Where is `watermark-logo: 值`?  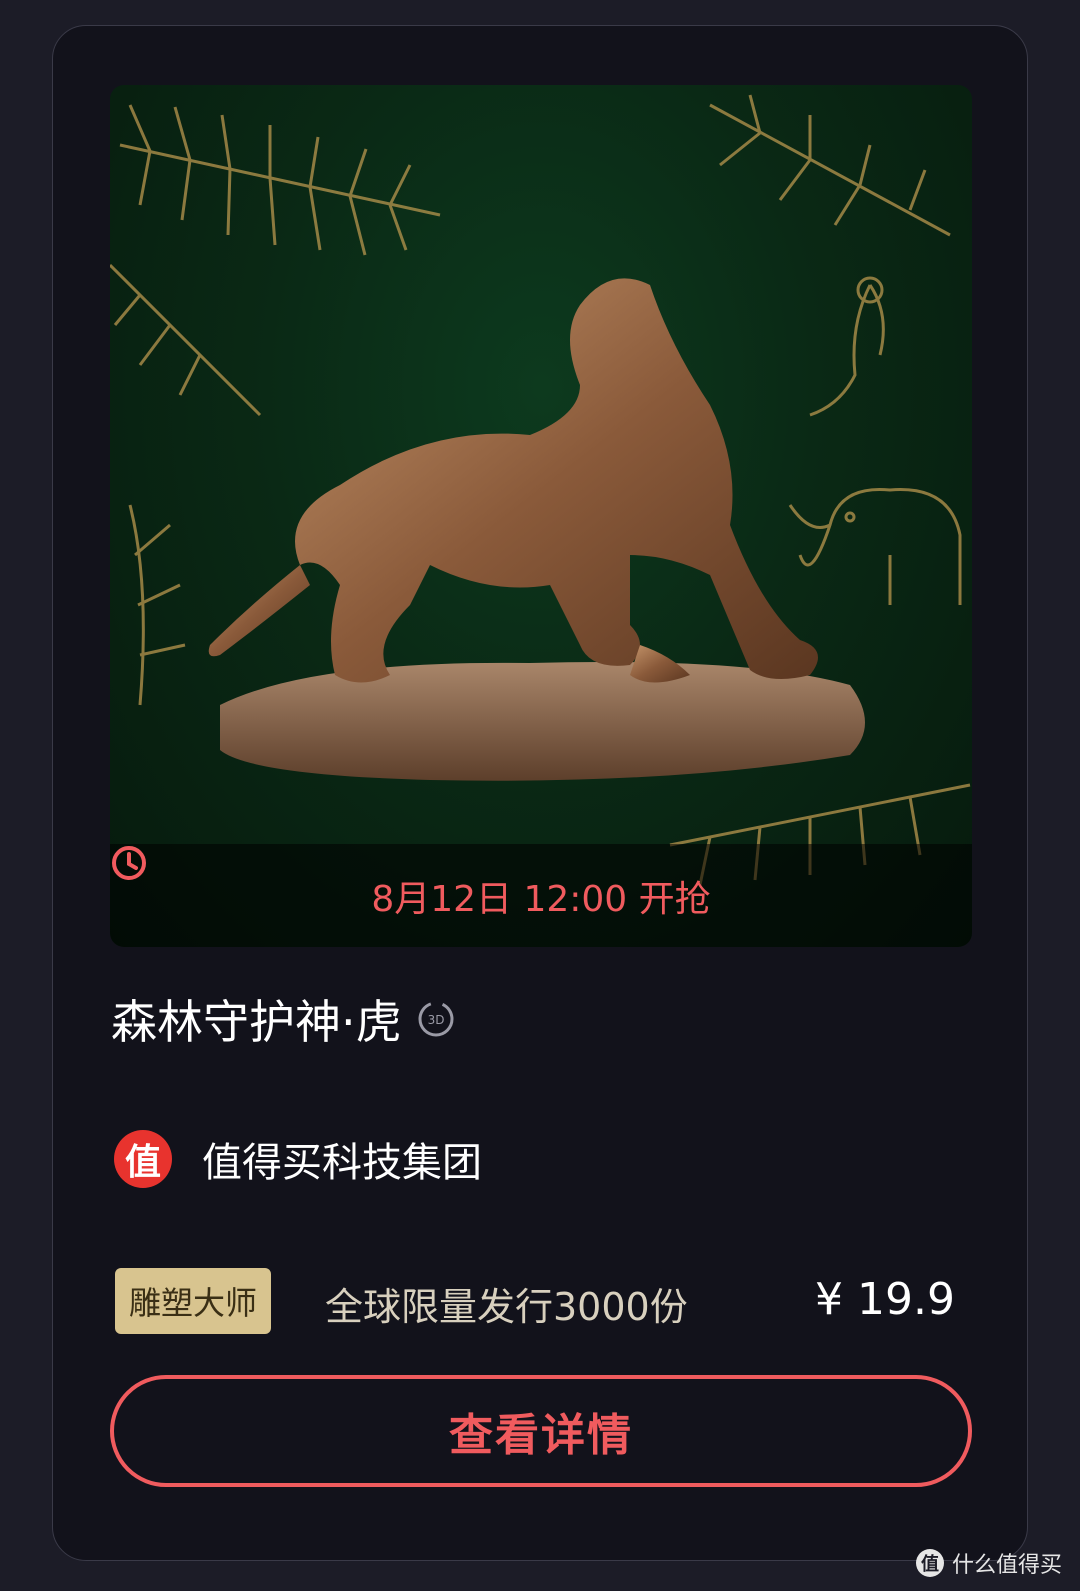 watermark-logo: 值 is located at coordinates (929, 1563).